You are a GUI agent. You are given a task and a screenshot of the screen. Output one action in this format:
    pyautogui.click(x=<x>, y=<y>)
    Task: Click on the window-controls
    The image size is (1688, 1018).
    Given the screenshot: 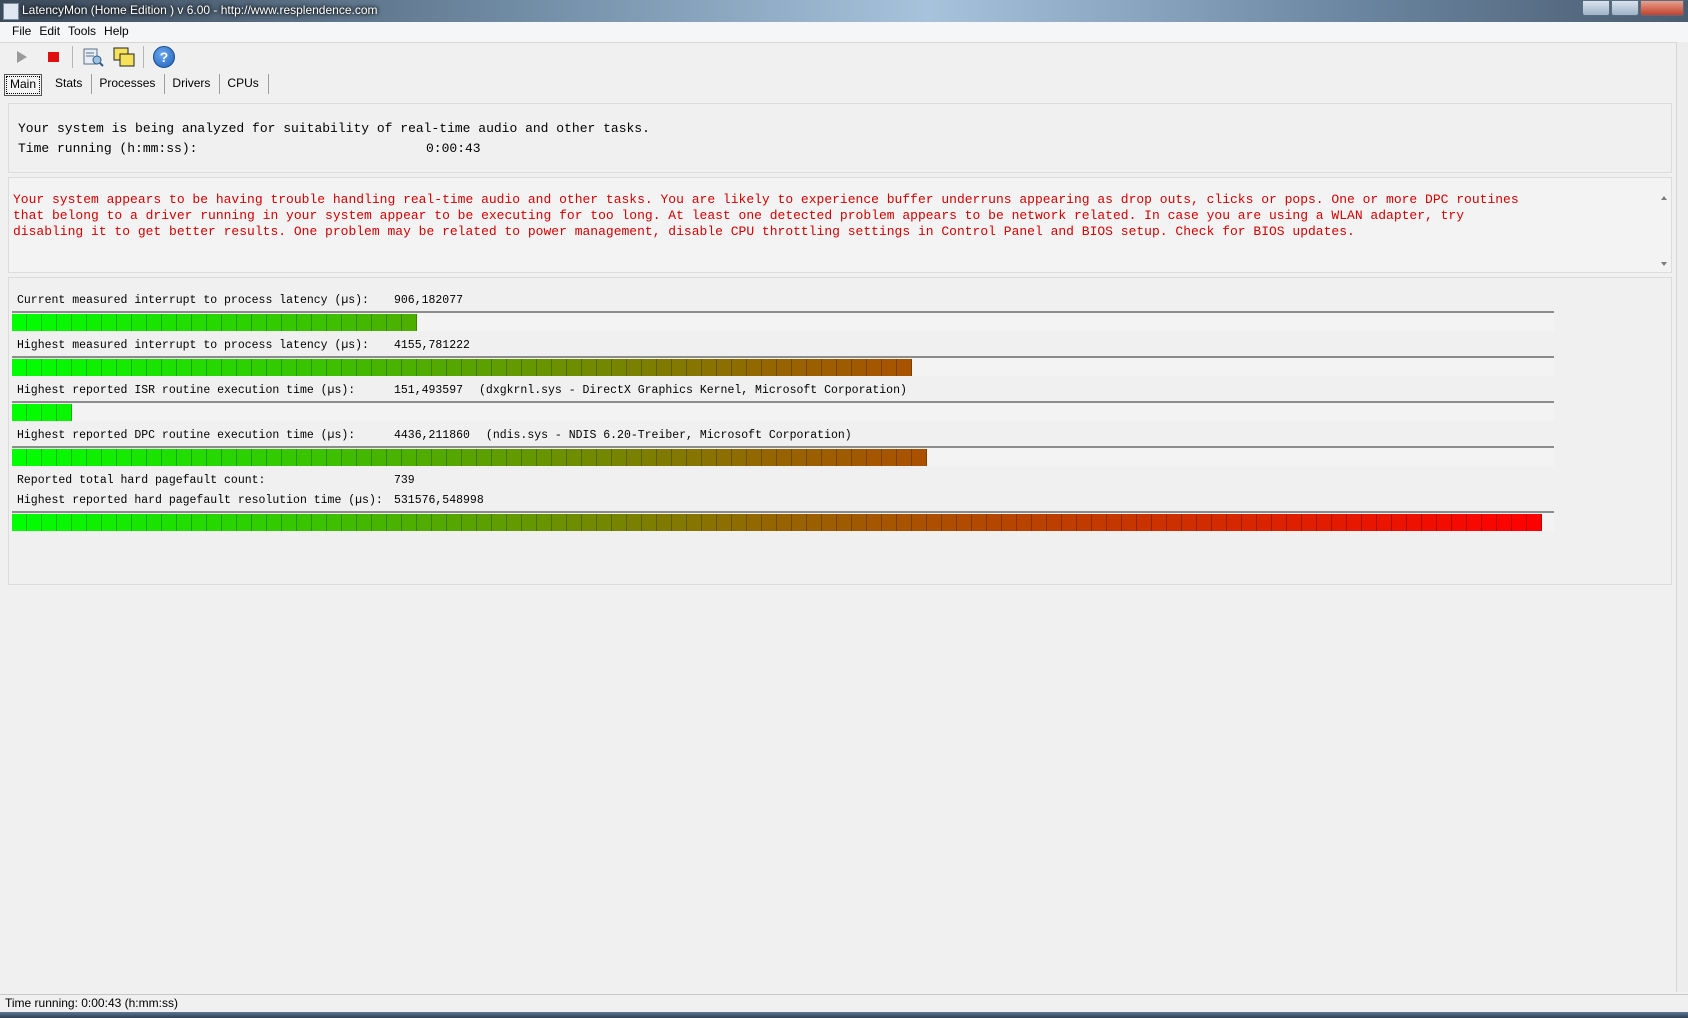 What is the action you would take?
    pyautogui.click(x=1632, y=8)
    